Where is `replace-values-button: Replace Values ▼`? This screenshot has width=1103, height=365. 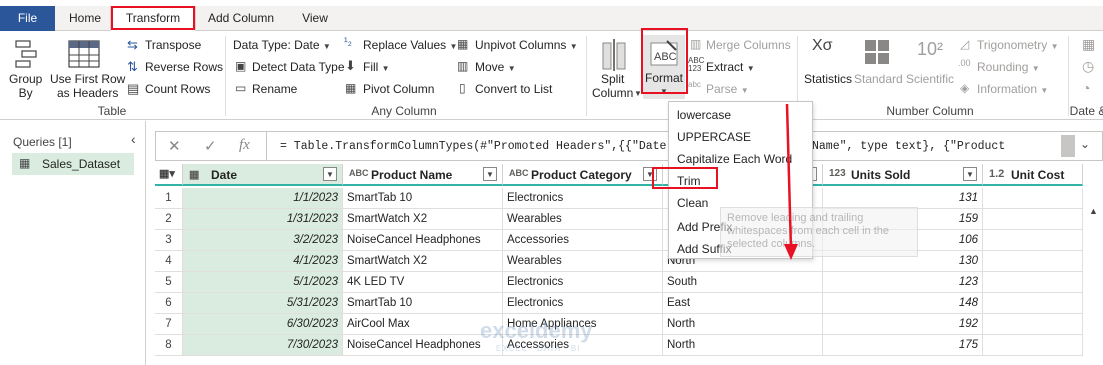 replace-values-button: Replace Values ▼ is located at coordinates (410, 45).